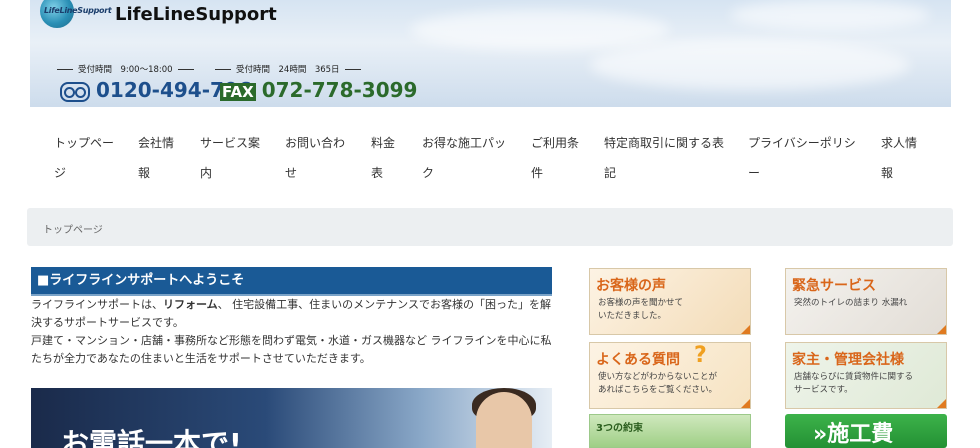 The height and width of the screenshot is (448, 980). I want to click on banner-title: 緊急サービス, so click(834, 286).